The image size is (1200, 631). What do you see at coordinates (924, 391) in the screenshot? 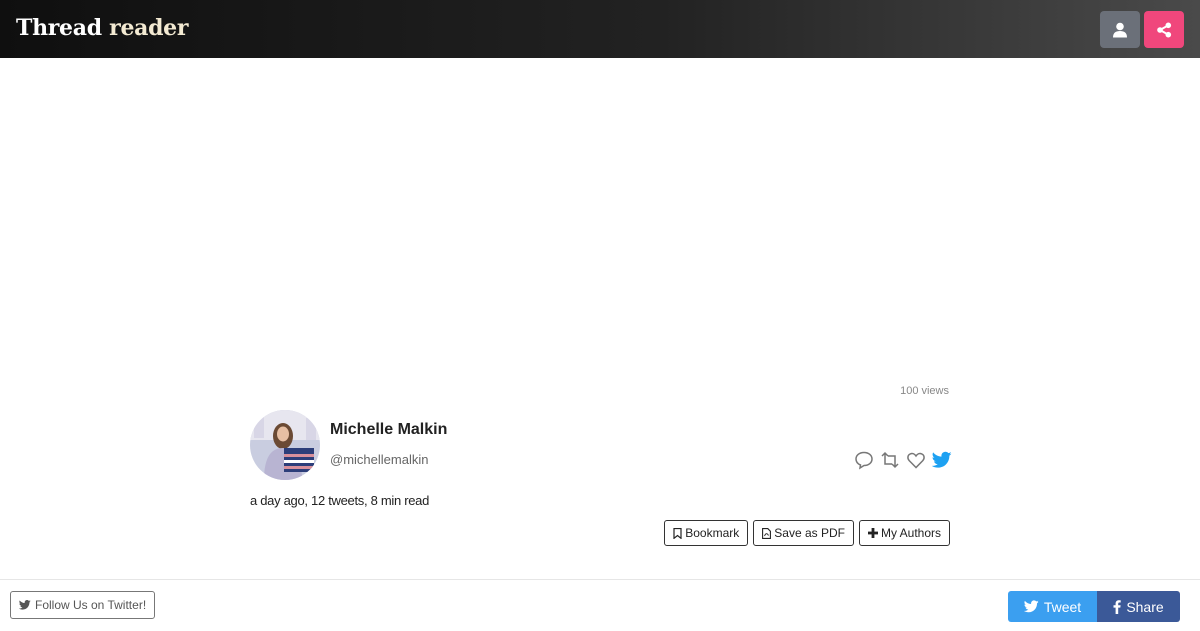
I see `view-count: 100 views` at bounding box center [924, 391].